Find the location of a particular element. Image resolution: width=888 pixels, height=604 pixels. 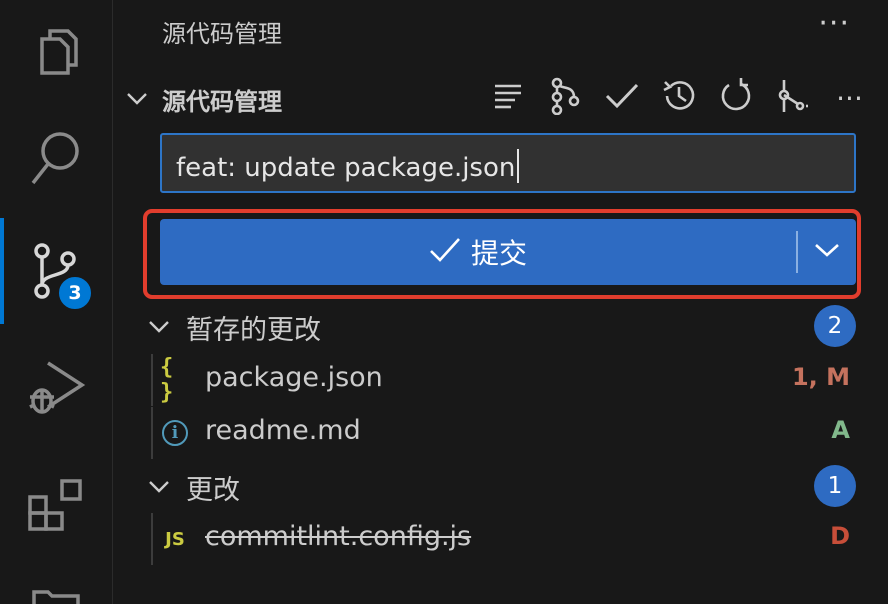

search-icon is located at coordinates (56, 159).